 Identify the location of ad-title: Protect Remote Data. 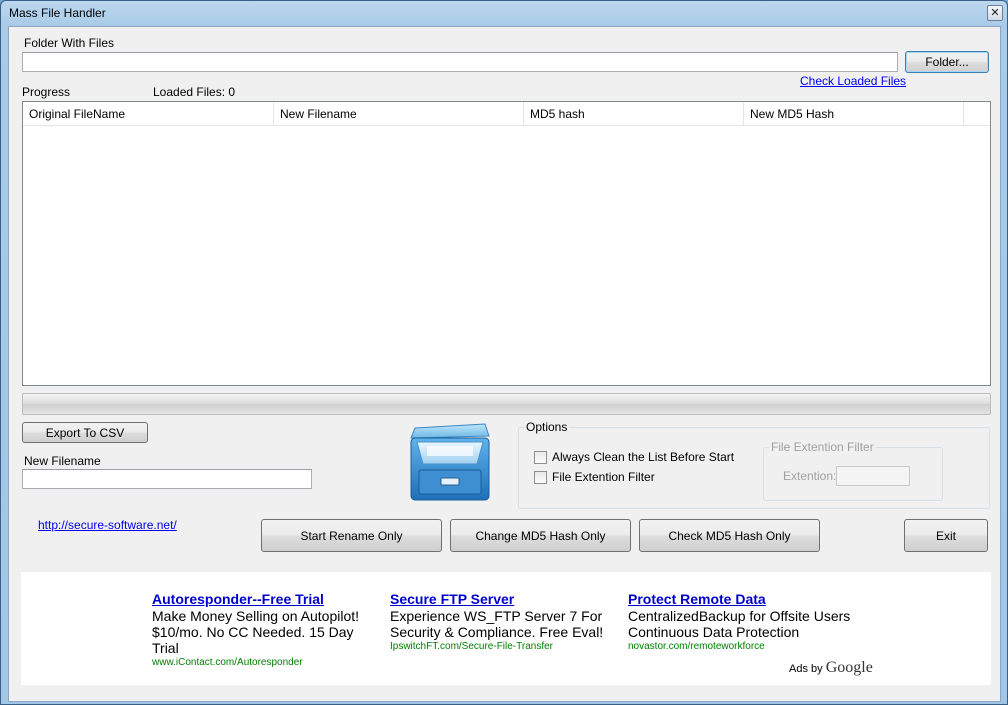
(748, 599).